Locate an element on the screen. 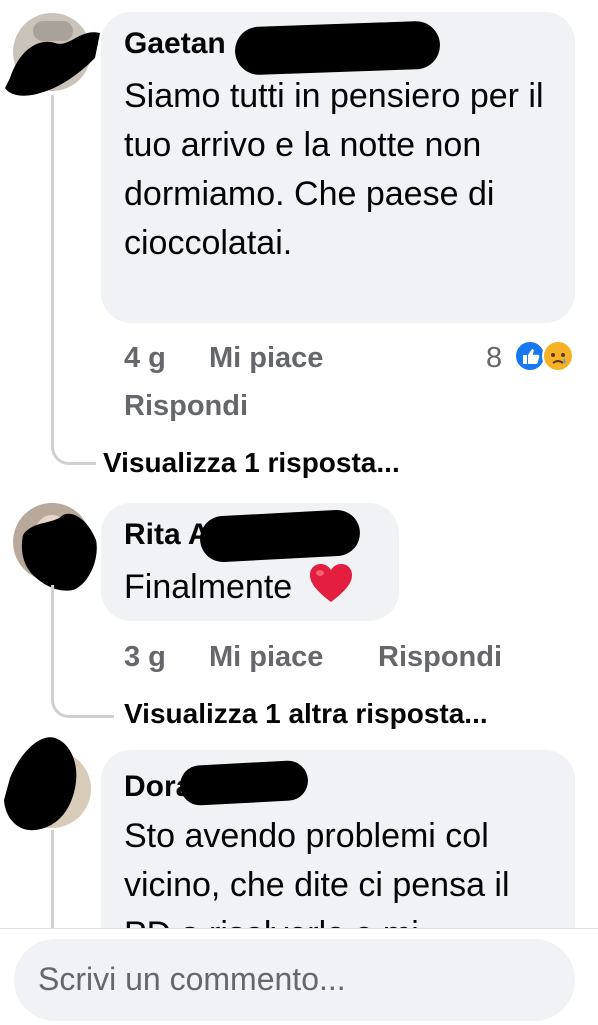 This screenshot has height=1025, width=598. comment-author: Gaetan is located at coordinates (175, 44).